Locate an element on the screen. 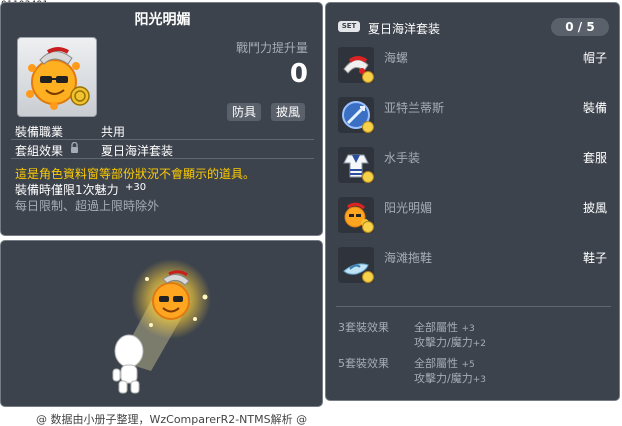  item-icon-frame is located at coordinates (57, 77).